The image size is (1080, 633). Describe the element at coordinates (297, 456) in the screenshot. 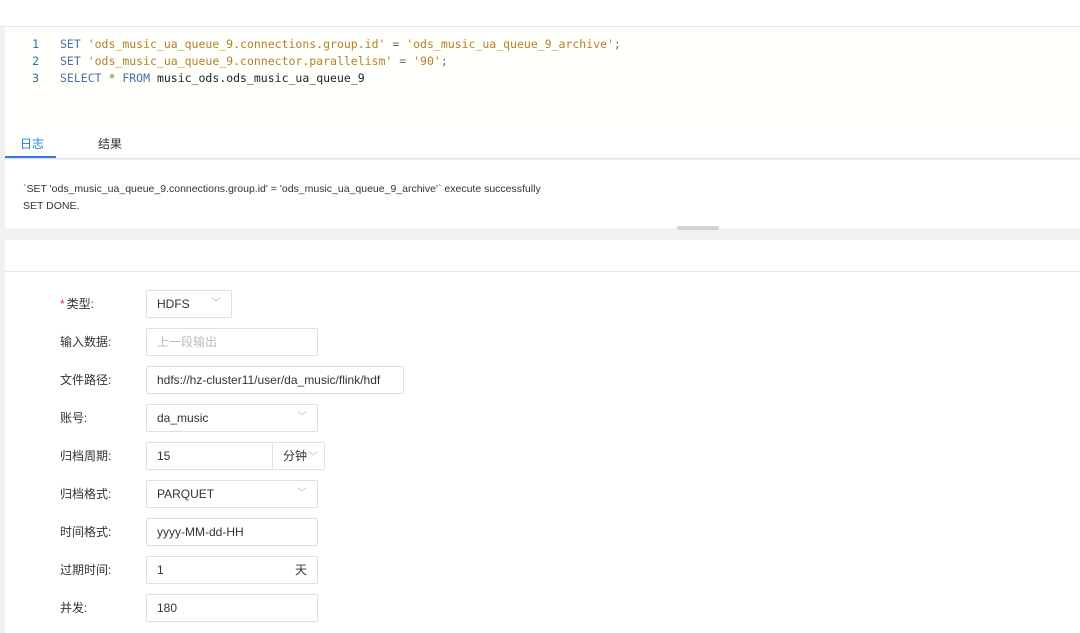

I see `period-unit-select: 分钟﹀` at that location.